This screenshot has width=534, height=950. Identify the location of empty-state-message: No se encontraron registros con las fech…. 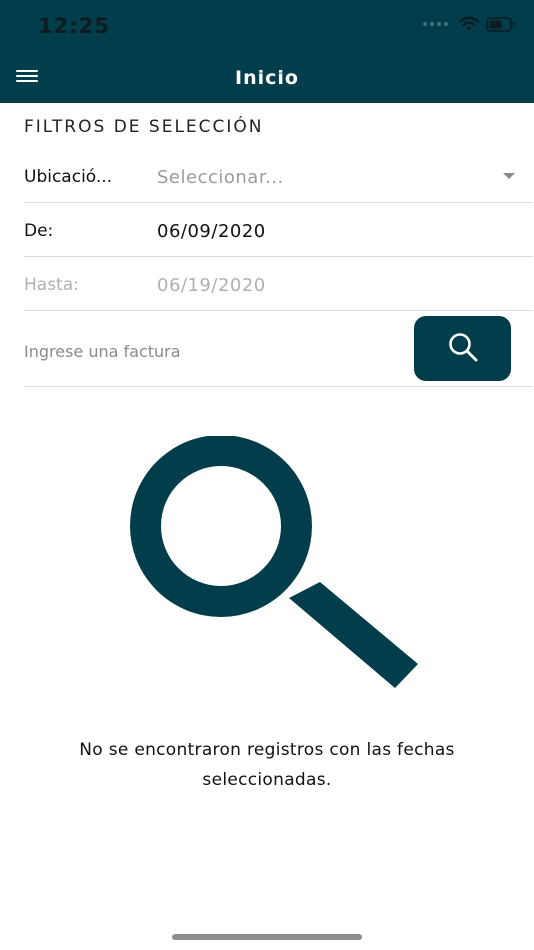
(267, 765).